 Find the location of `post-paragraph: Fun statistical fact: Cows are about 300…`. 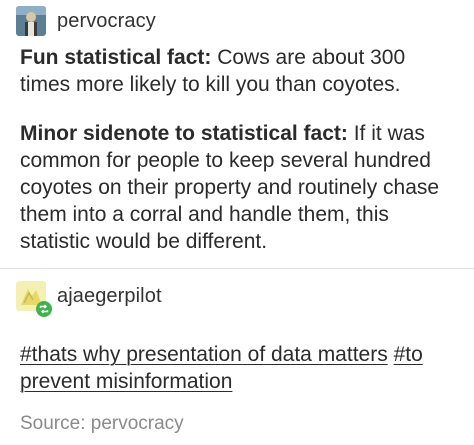

post-paragraph: Fun statistical fact: Cows are about 300… is located at coordinates (240, 71).